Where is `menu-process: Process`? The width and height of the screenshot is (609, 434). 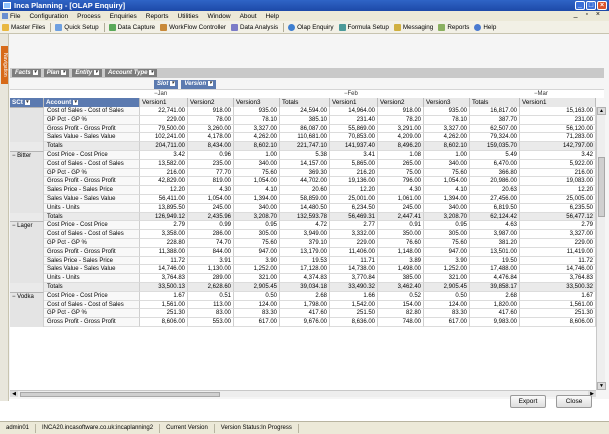
menu-process: Process is located at coordinates (88, 16).